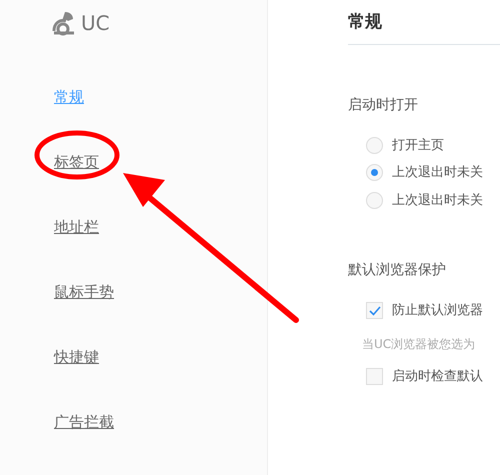 This screenshot has width=500, height=475. What do you see at coordinates (437, 377) in the screenshot?
I see `option-label: 启动时检查默认` at bounding box center [437, 377].